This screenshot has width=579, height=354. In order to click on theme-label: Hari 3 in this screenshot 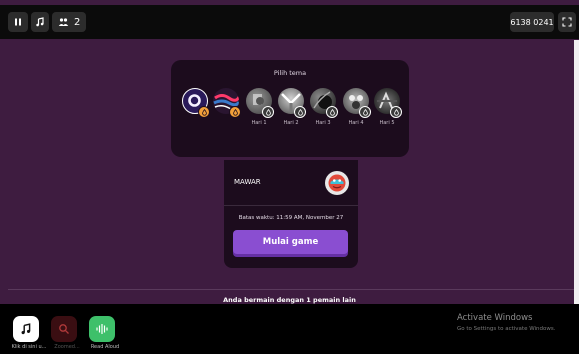, I will do `click(323, 123)`.